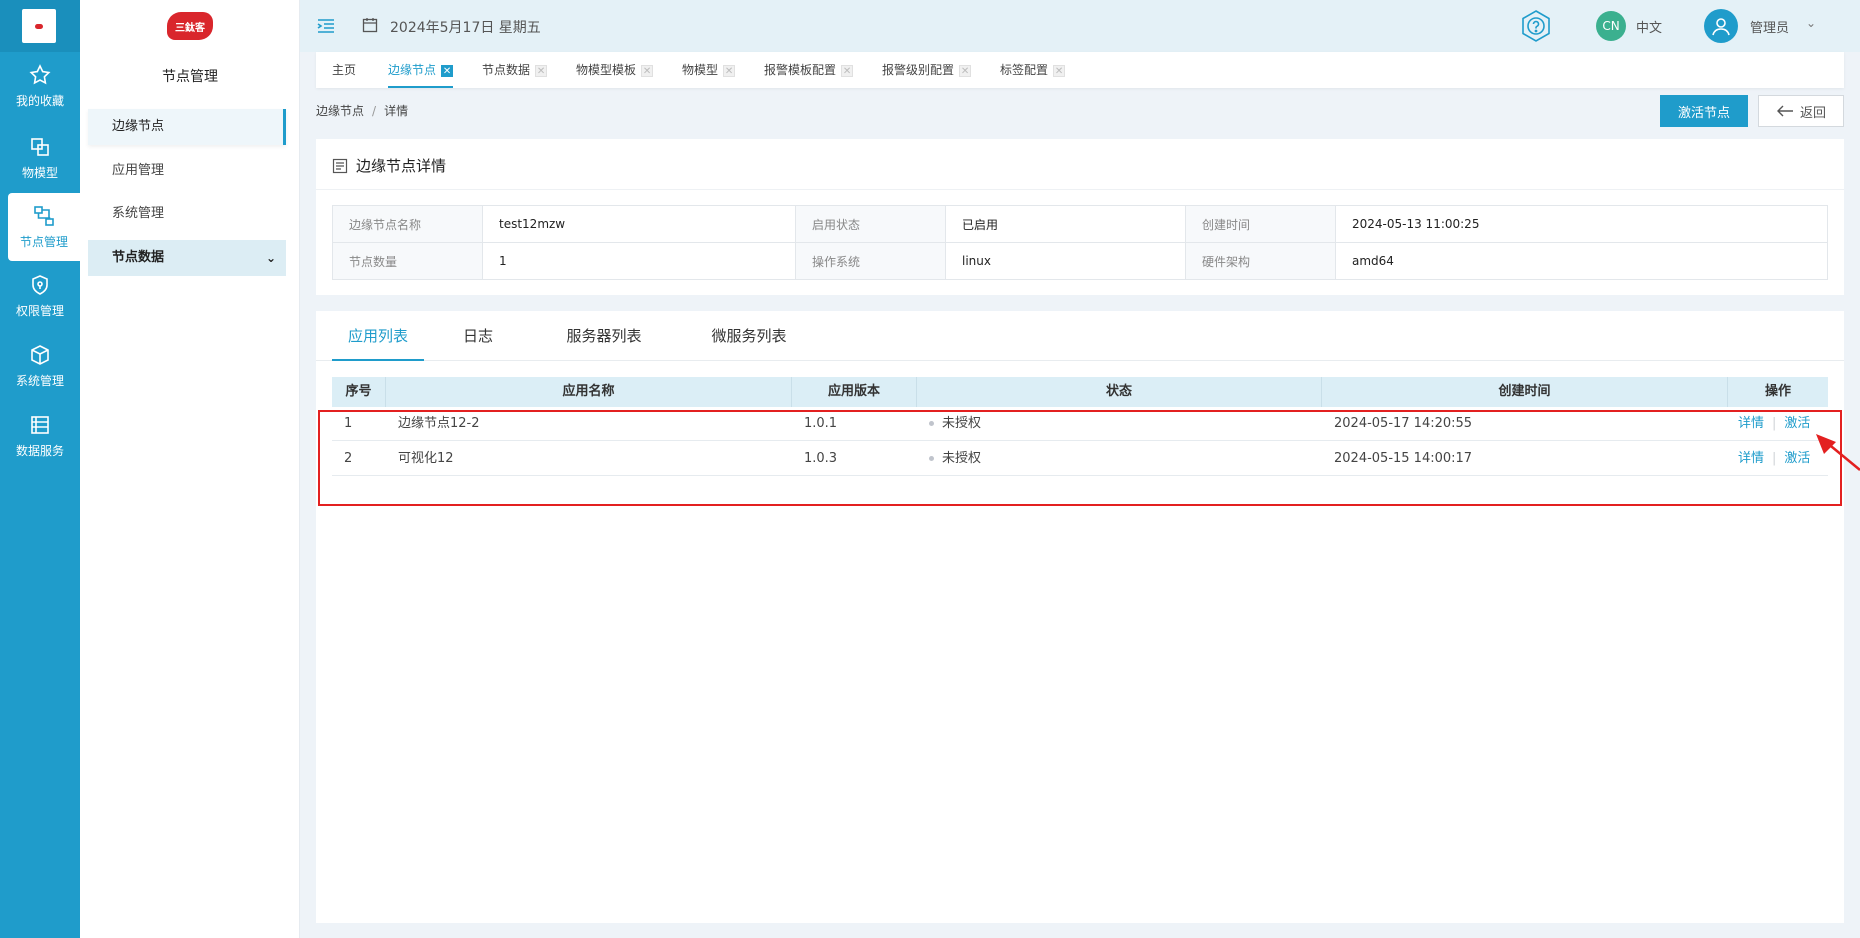  Describe the element at coordinates (40, 147) in the screenshot. I see `model-icon` at that location.